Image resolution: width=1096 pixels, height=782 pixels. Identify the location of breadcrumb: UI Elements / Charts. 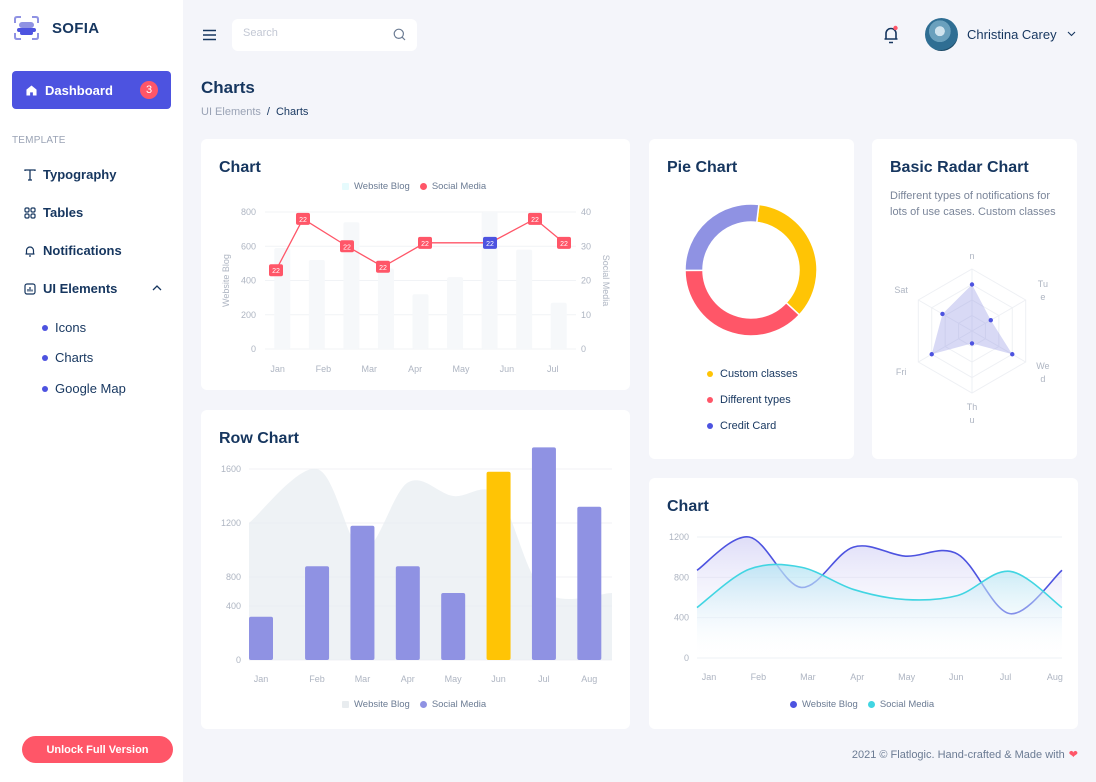
(254, 112).